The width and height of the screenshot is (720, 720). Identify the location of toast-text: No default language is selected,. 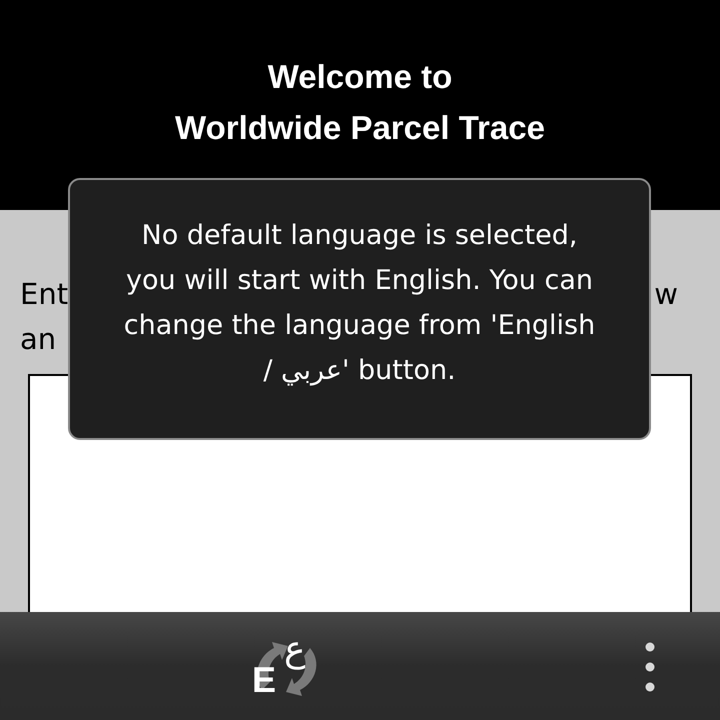
(360, 236).